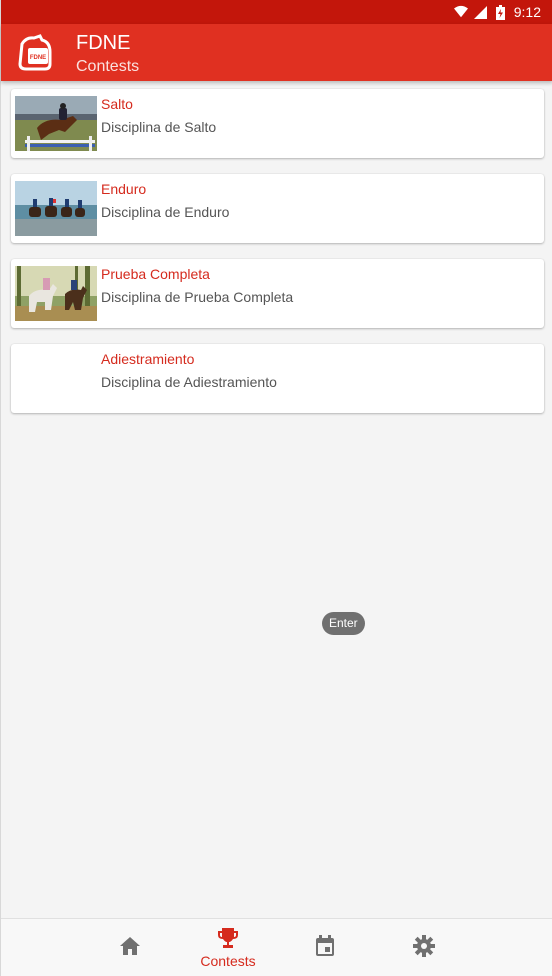 The width and height of the screenshot is (552, 976). Describe the element at coordinates (481, 12) in the screenshot. I see `signal-icon` at that location.